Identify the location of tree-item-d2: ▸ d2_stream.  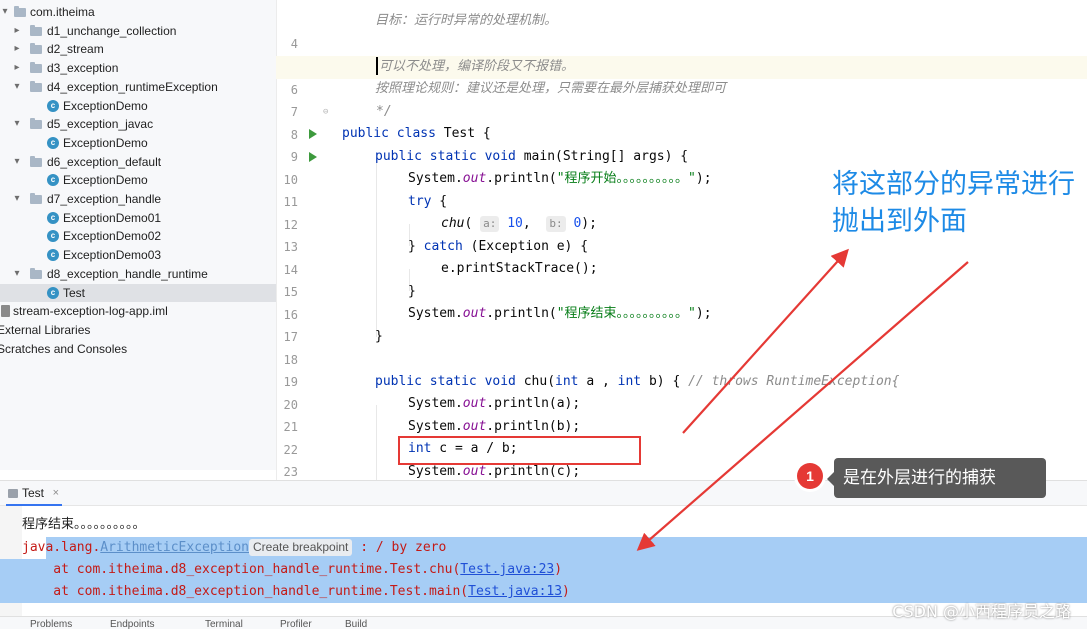
(138, 49).